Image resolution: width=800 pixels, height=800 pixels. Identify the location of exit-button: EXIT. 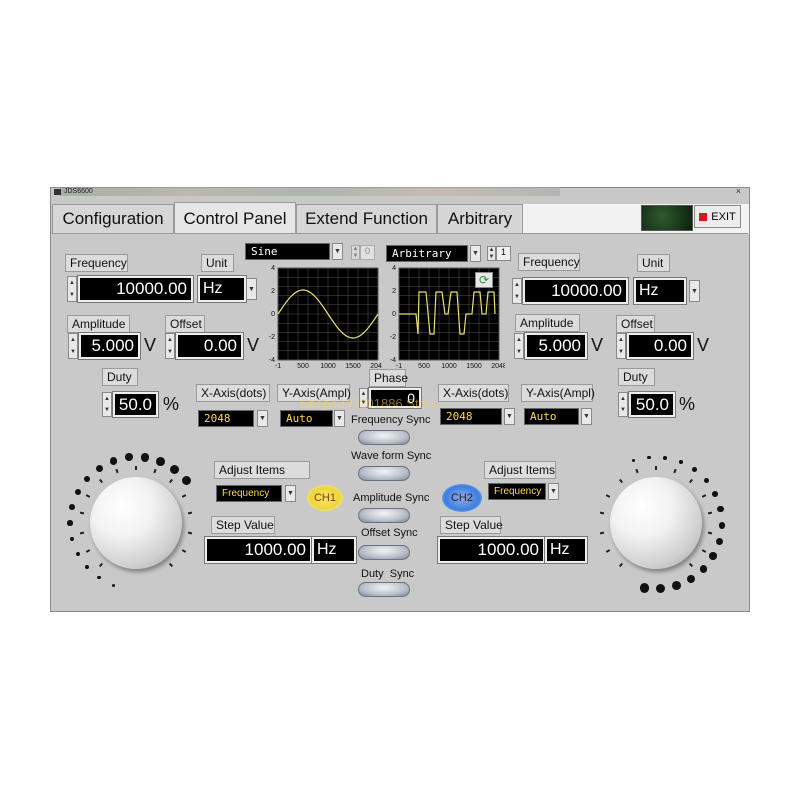
(717, 216).